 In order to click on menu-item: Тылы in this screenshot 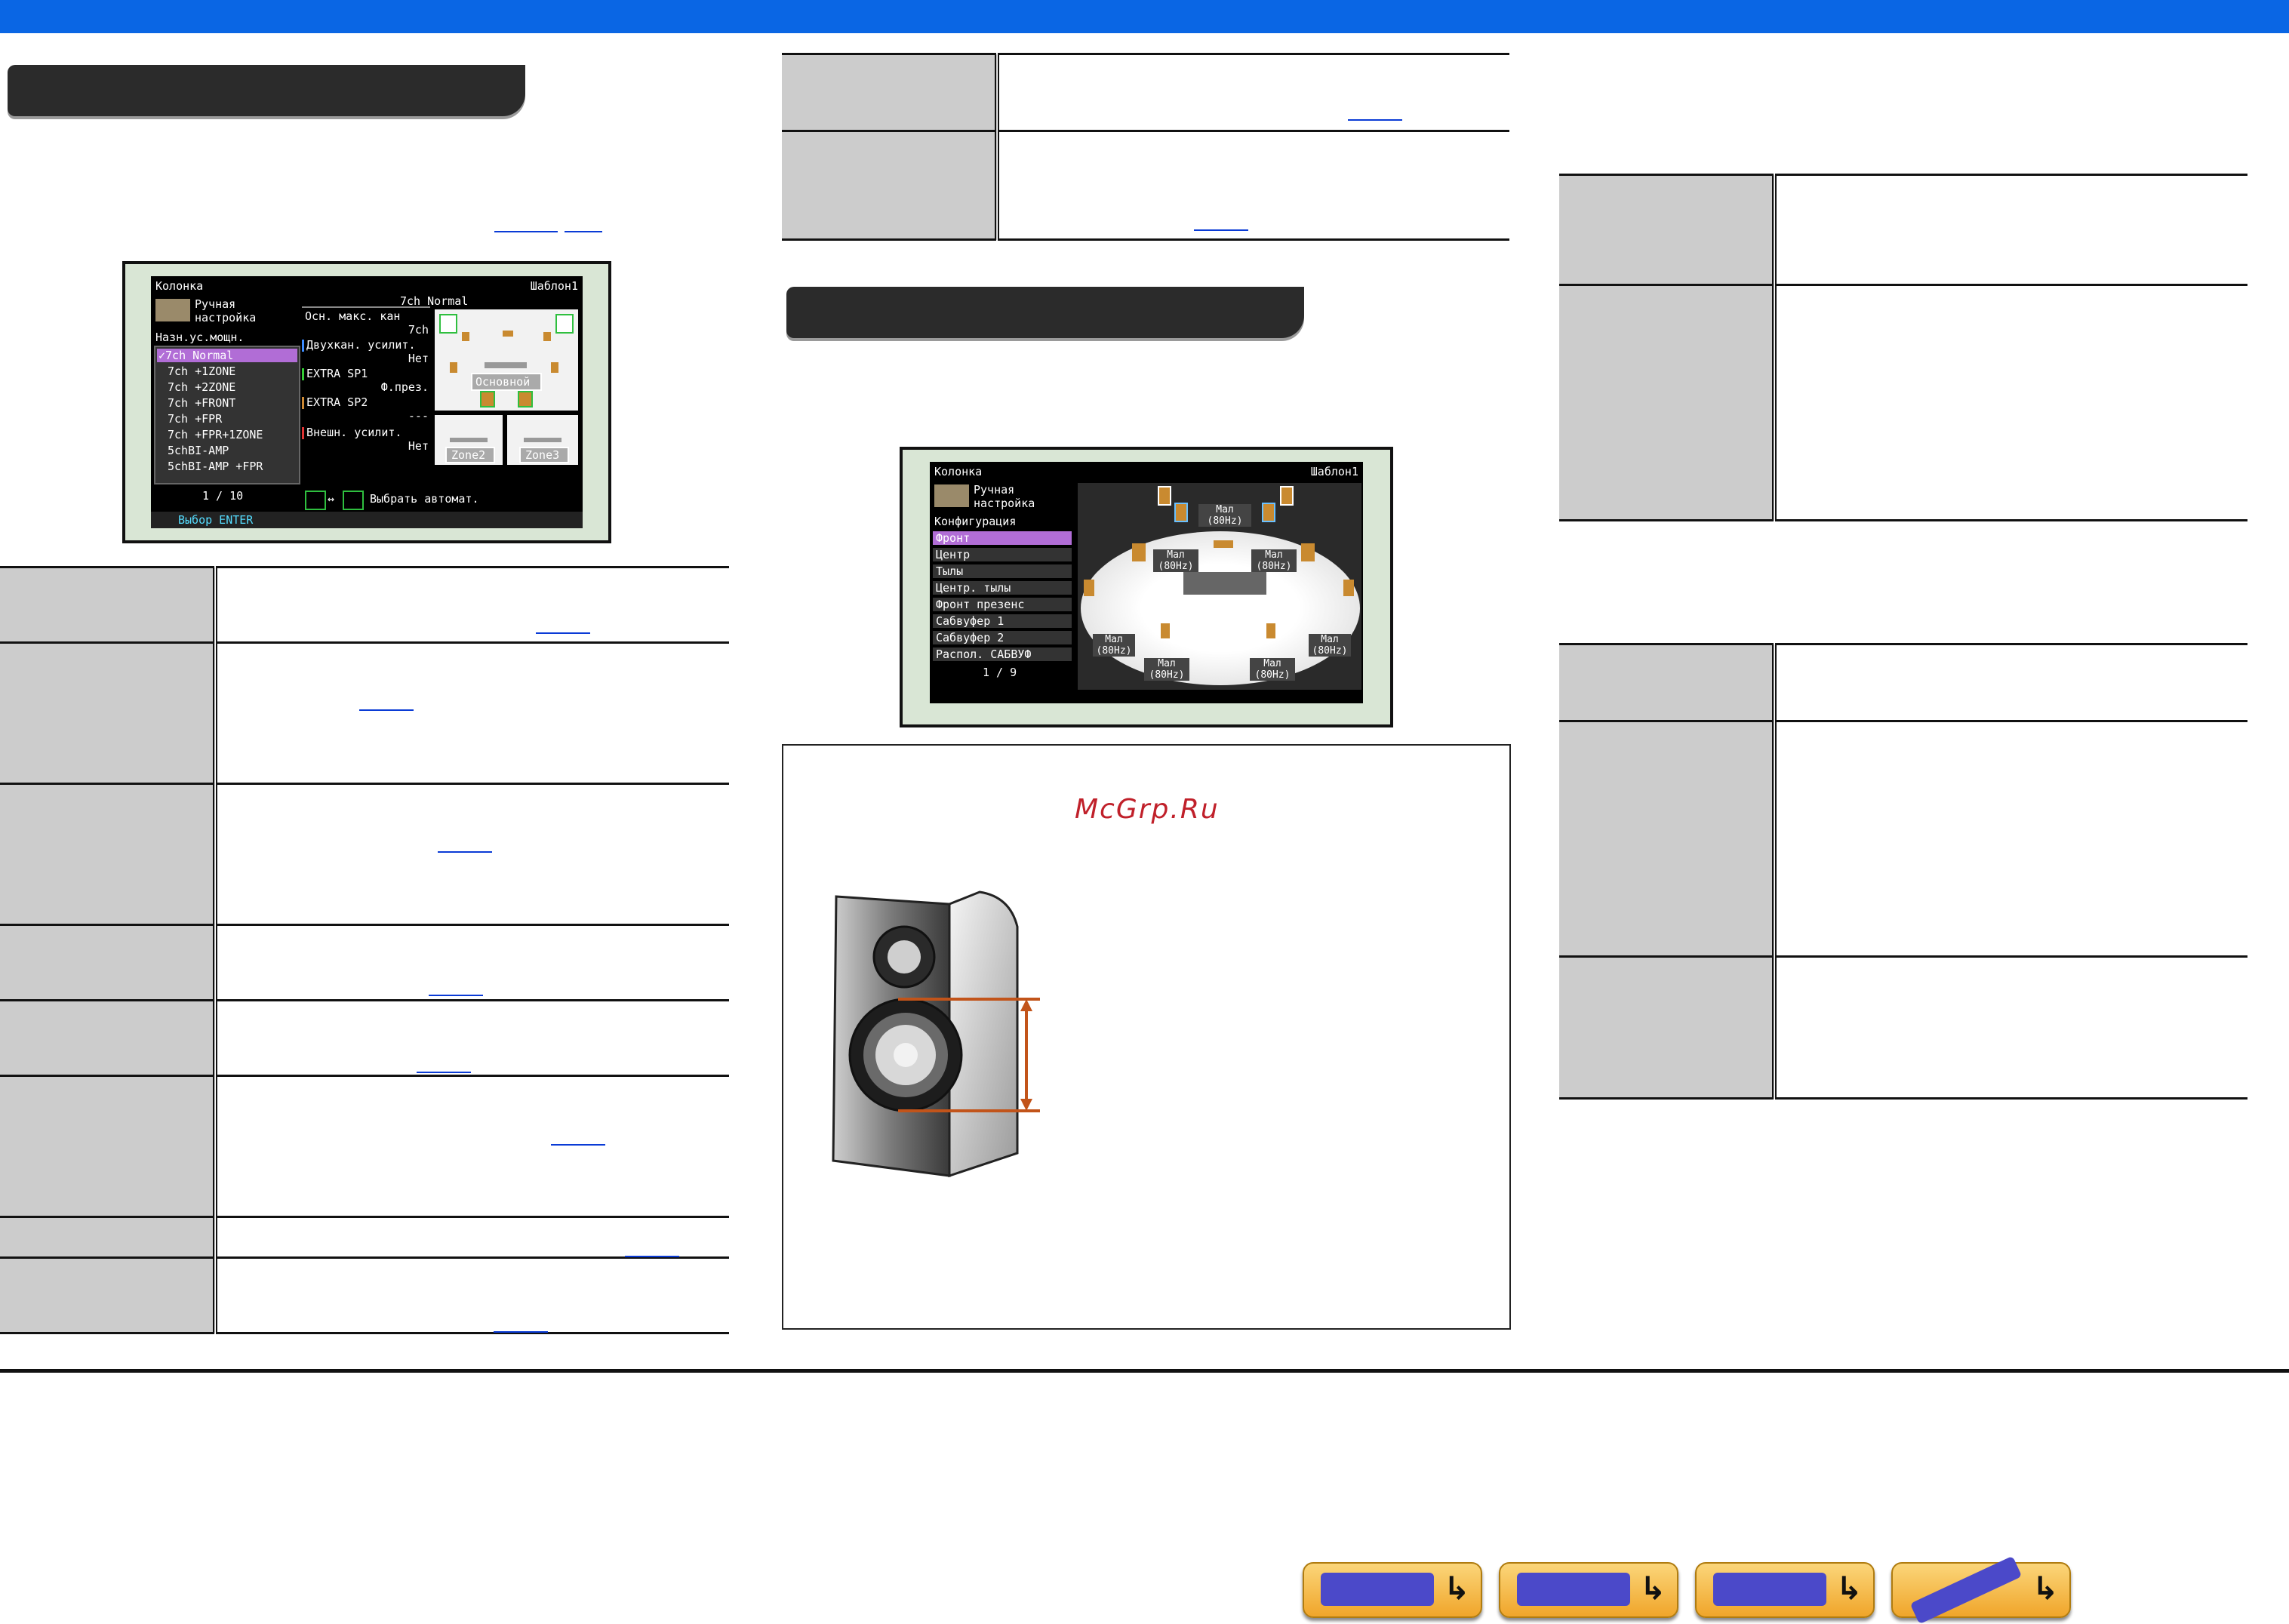, I will do `click(949, 571)`.